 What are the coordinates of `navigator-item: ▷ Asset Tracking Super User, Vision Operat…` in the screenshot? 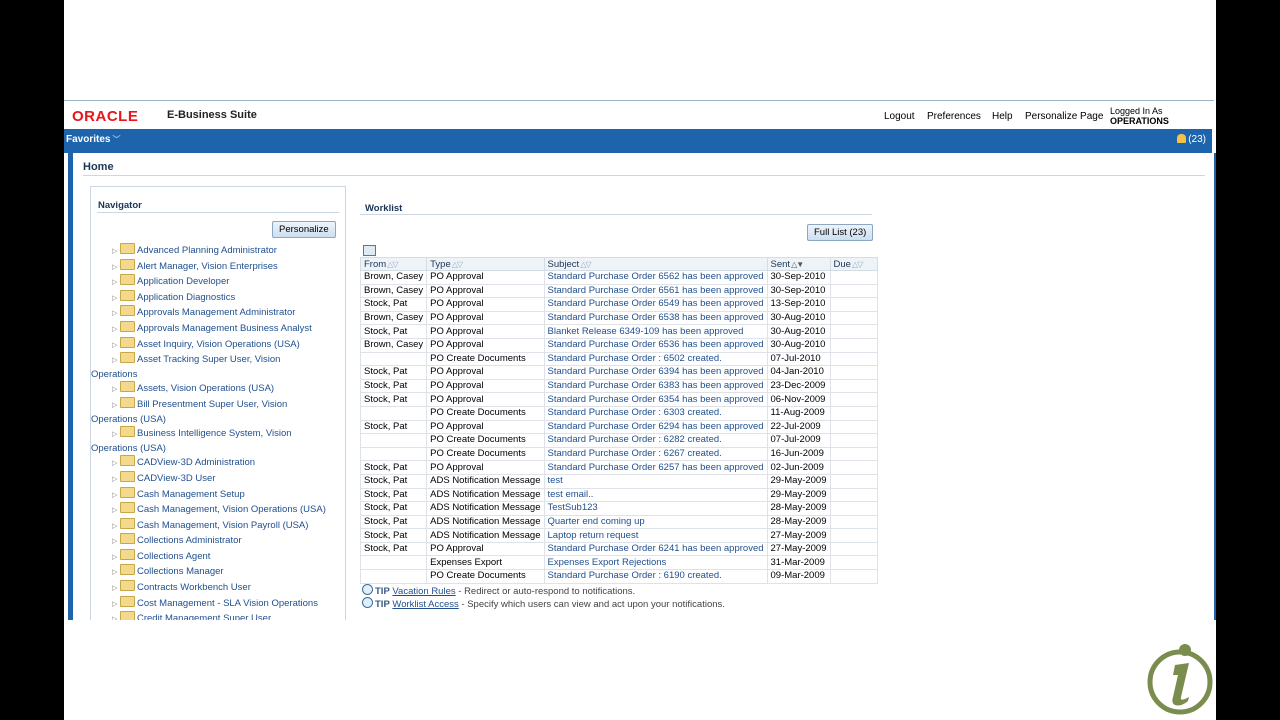 It's located at (217, 366).